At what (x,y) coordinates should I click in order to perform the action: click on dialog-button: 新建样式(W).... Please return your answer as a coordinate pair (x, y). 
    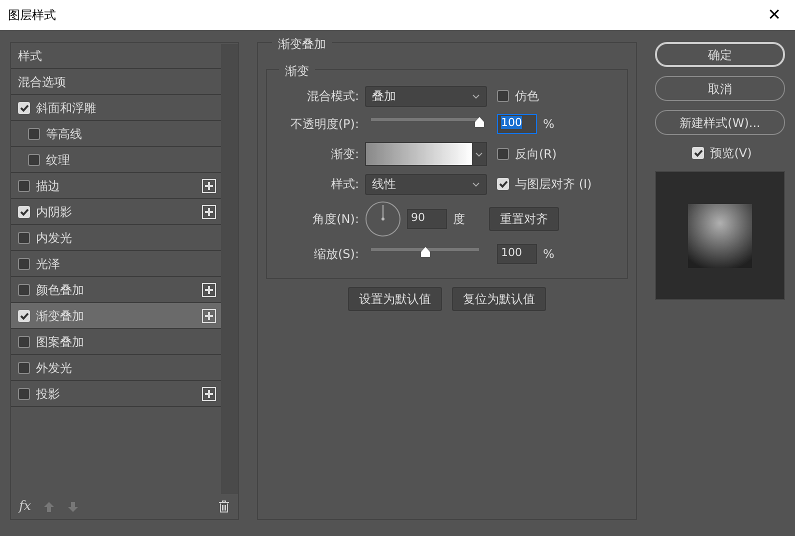
    Looking at the image, I should click on (720, 122).